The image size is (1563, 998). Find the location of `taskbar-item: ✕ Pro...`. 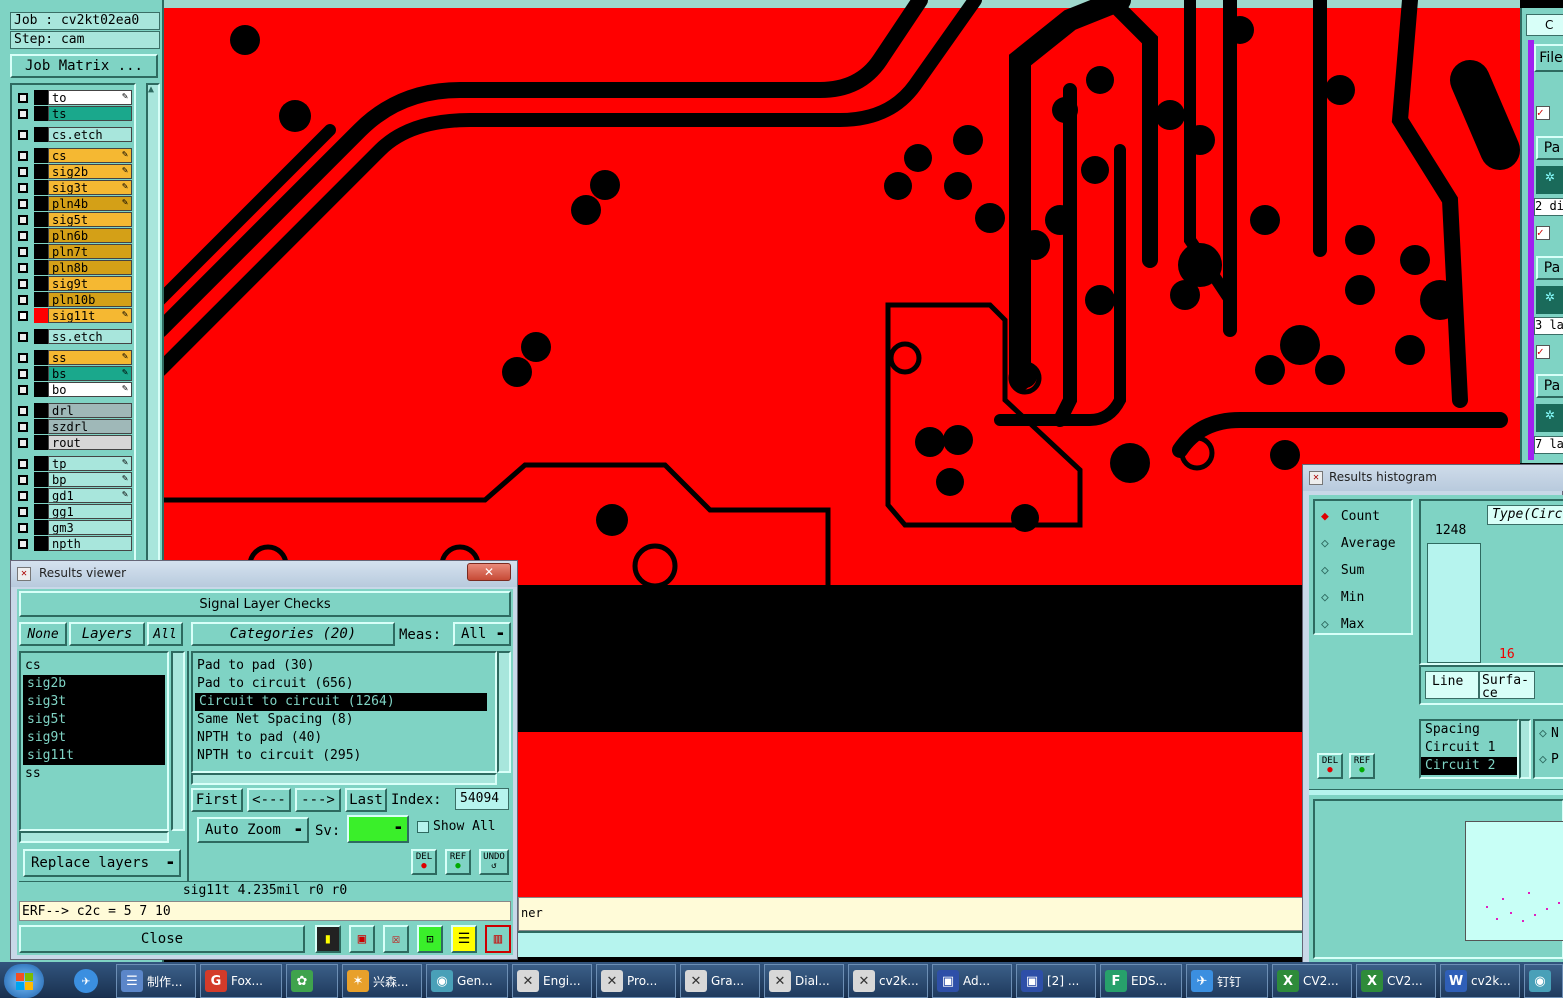

taskbar-item: ✕ Pro... is located at coordinates (636, 981).